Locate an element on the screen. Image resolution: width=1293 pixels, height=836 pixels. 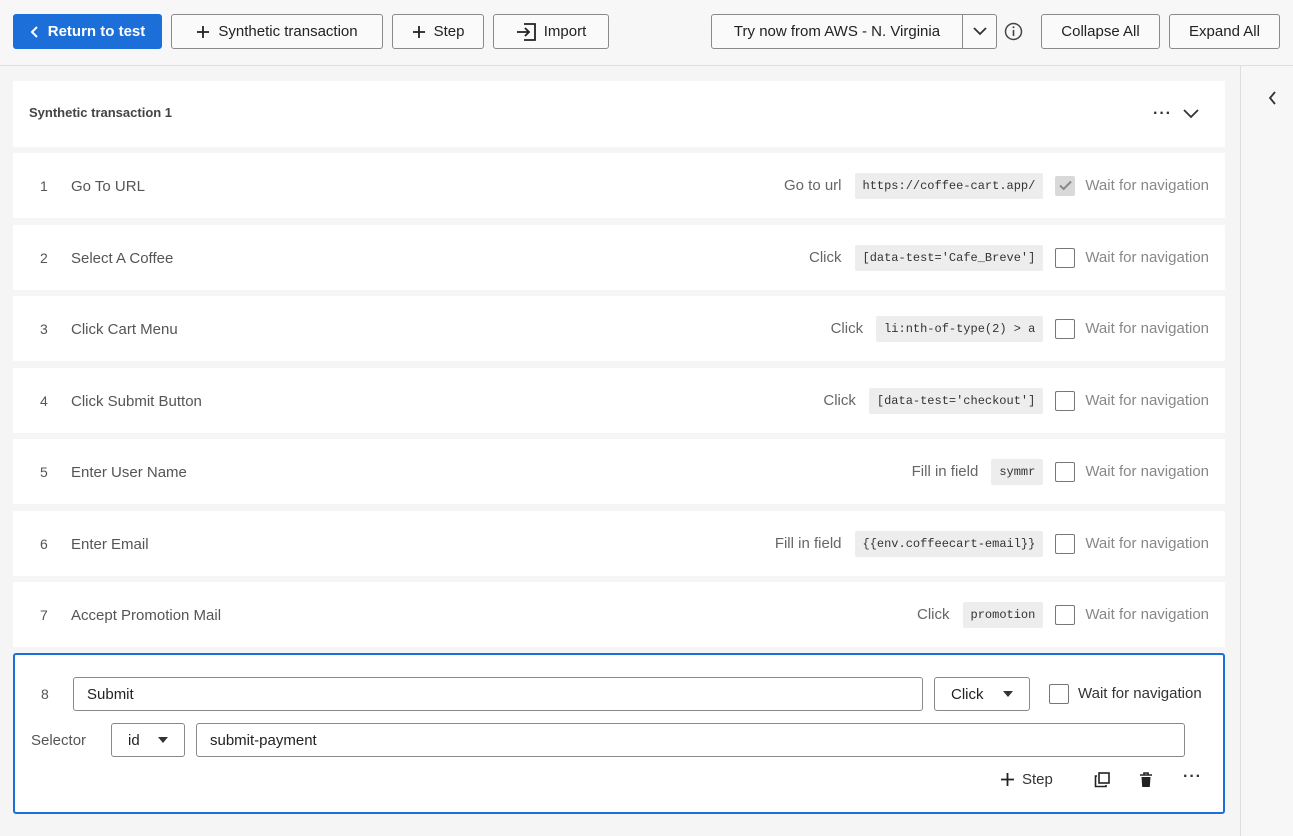
selector-label: Selector is located at coordinates (59, 740).